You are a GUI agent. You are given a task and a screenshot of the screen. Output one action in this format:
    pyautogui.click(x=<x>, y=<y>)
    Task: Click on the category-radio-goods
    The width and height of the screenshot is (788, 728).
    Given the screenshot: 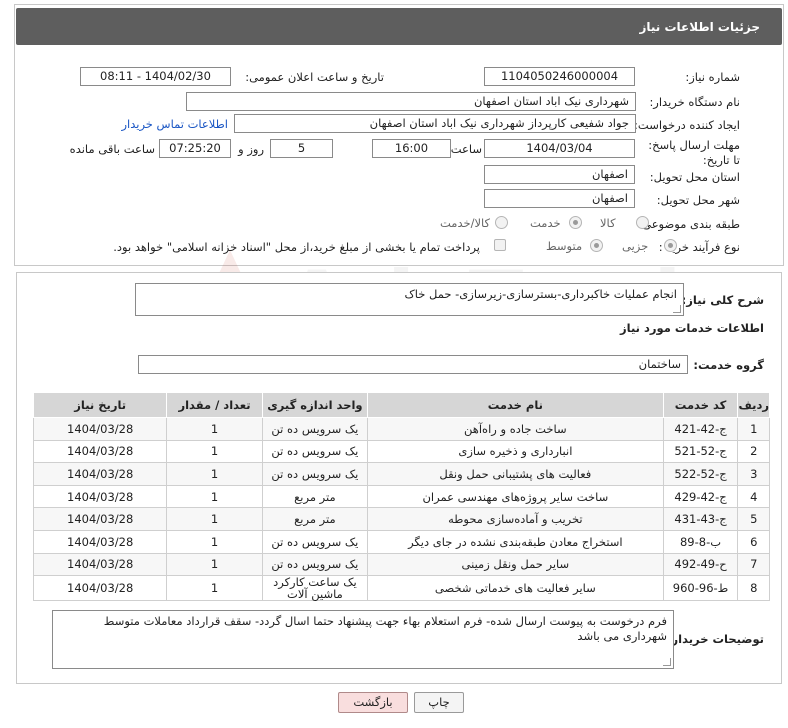 What is the action you would take?
    pyautogui.click(x=642, y=222)
    